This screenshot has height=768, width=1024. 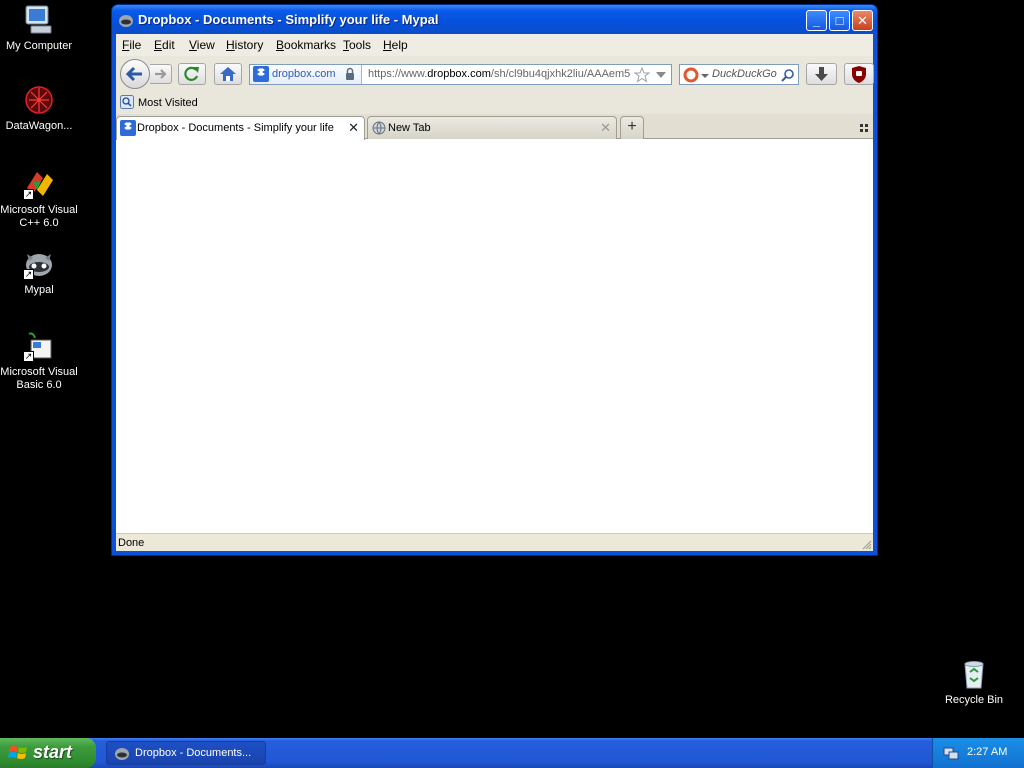 I want to click on network-icon, so click(x=951, y=753).